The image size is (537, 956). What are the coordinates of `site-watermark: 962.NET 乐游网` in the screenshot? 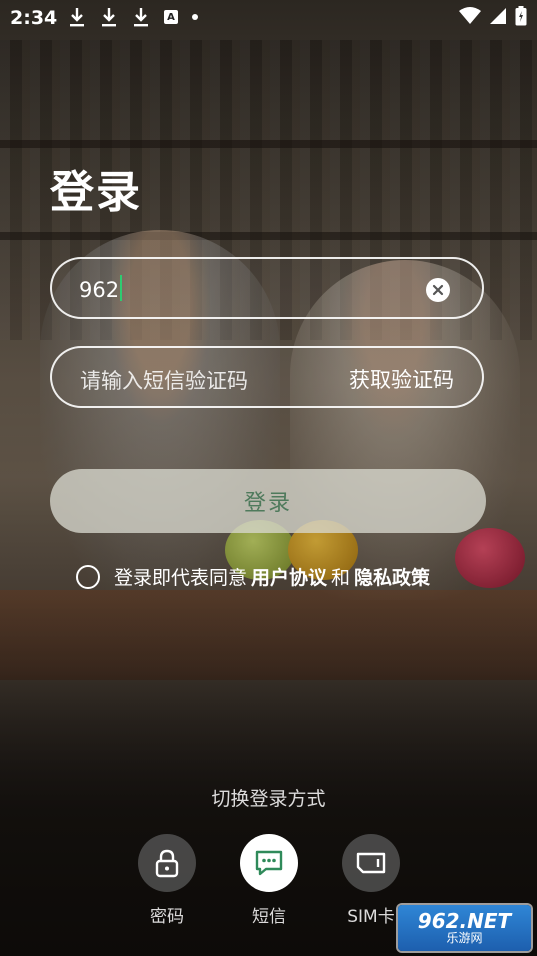 It's located at (464, 928).